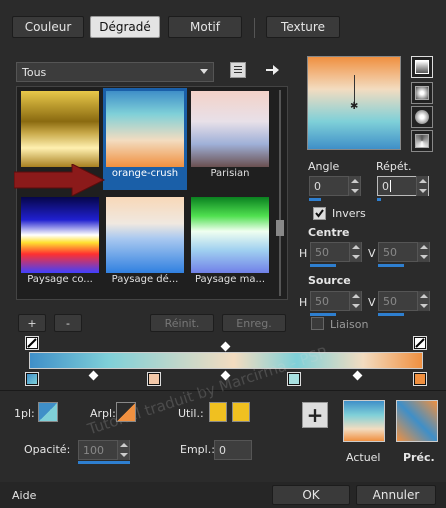 This screenshot has height=508, width=446. What do you see at coordinates (423, 252) in the screenshot?
I see `center-v-spinner` at bounding box center [423, 252].